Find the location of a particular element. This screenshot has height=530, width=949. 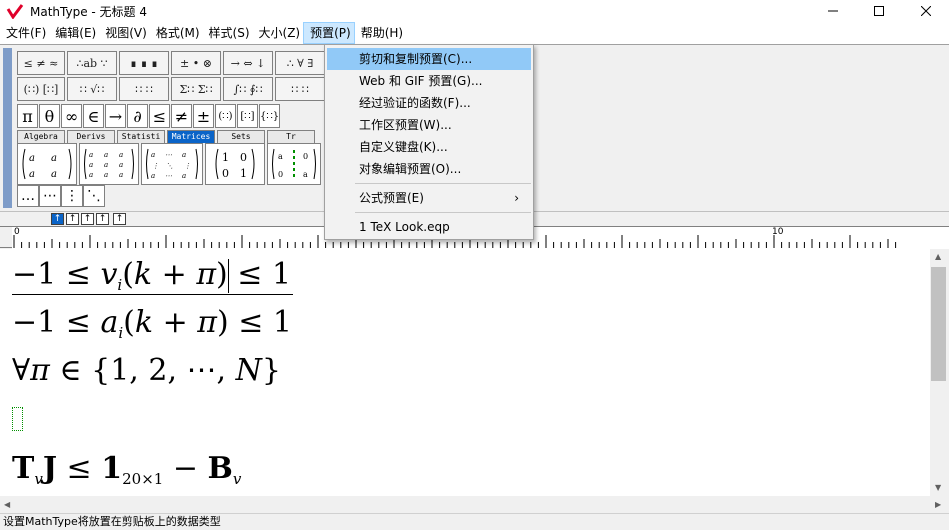

palette-logic-button: ∴ ∀ ∃ is located at coordinates (300, 63).